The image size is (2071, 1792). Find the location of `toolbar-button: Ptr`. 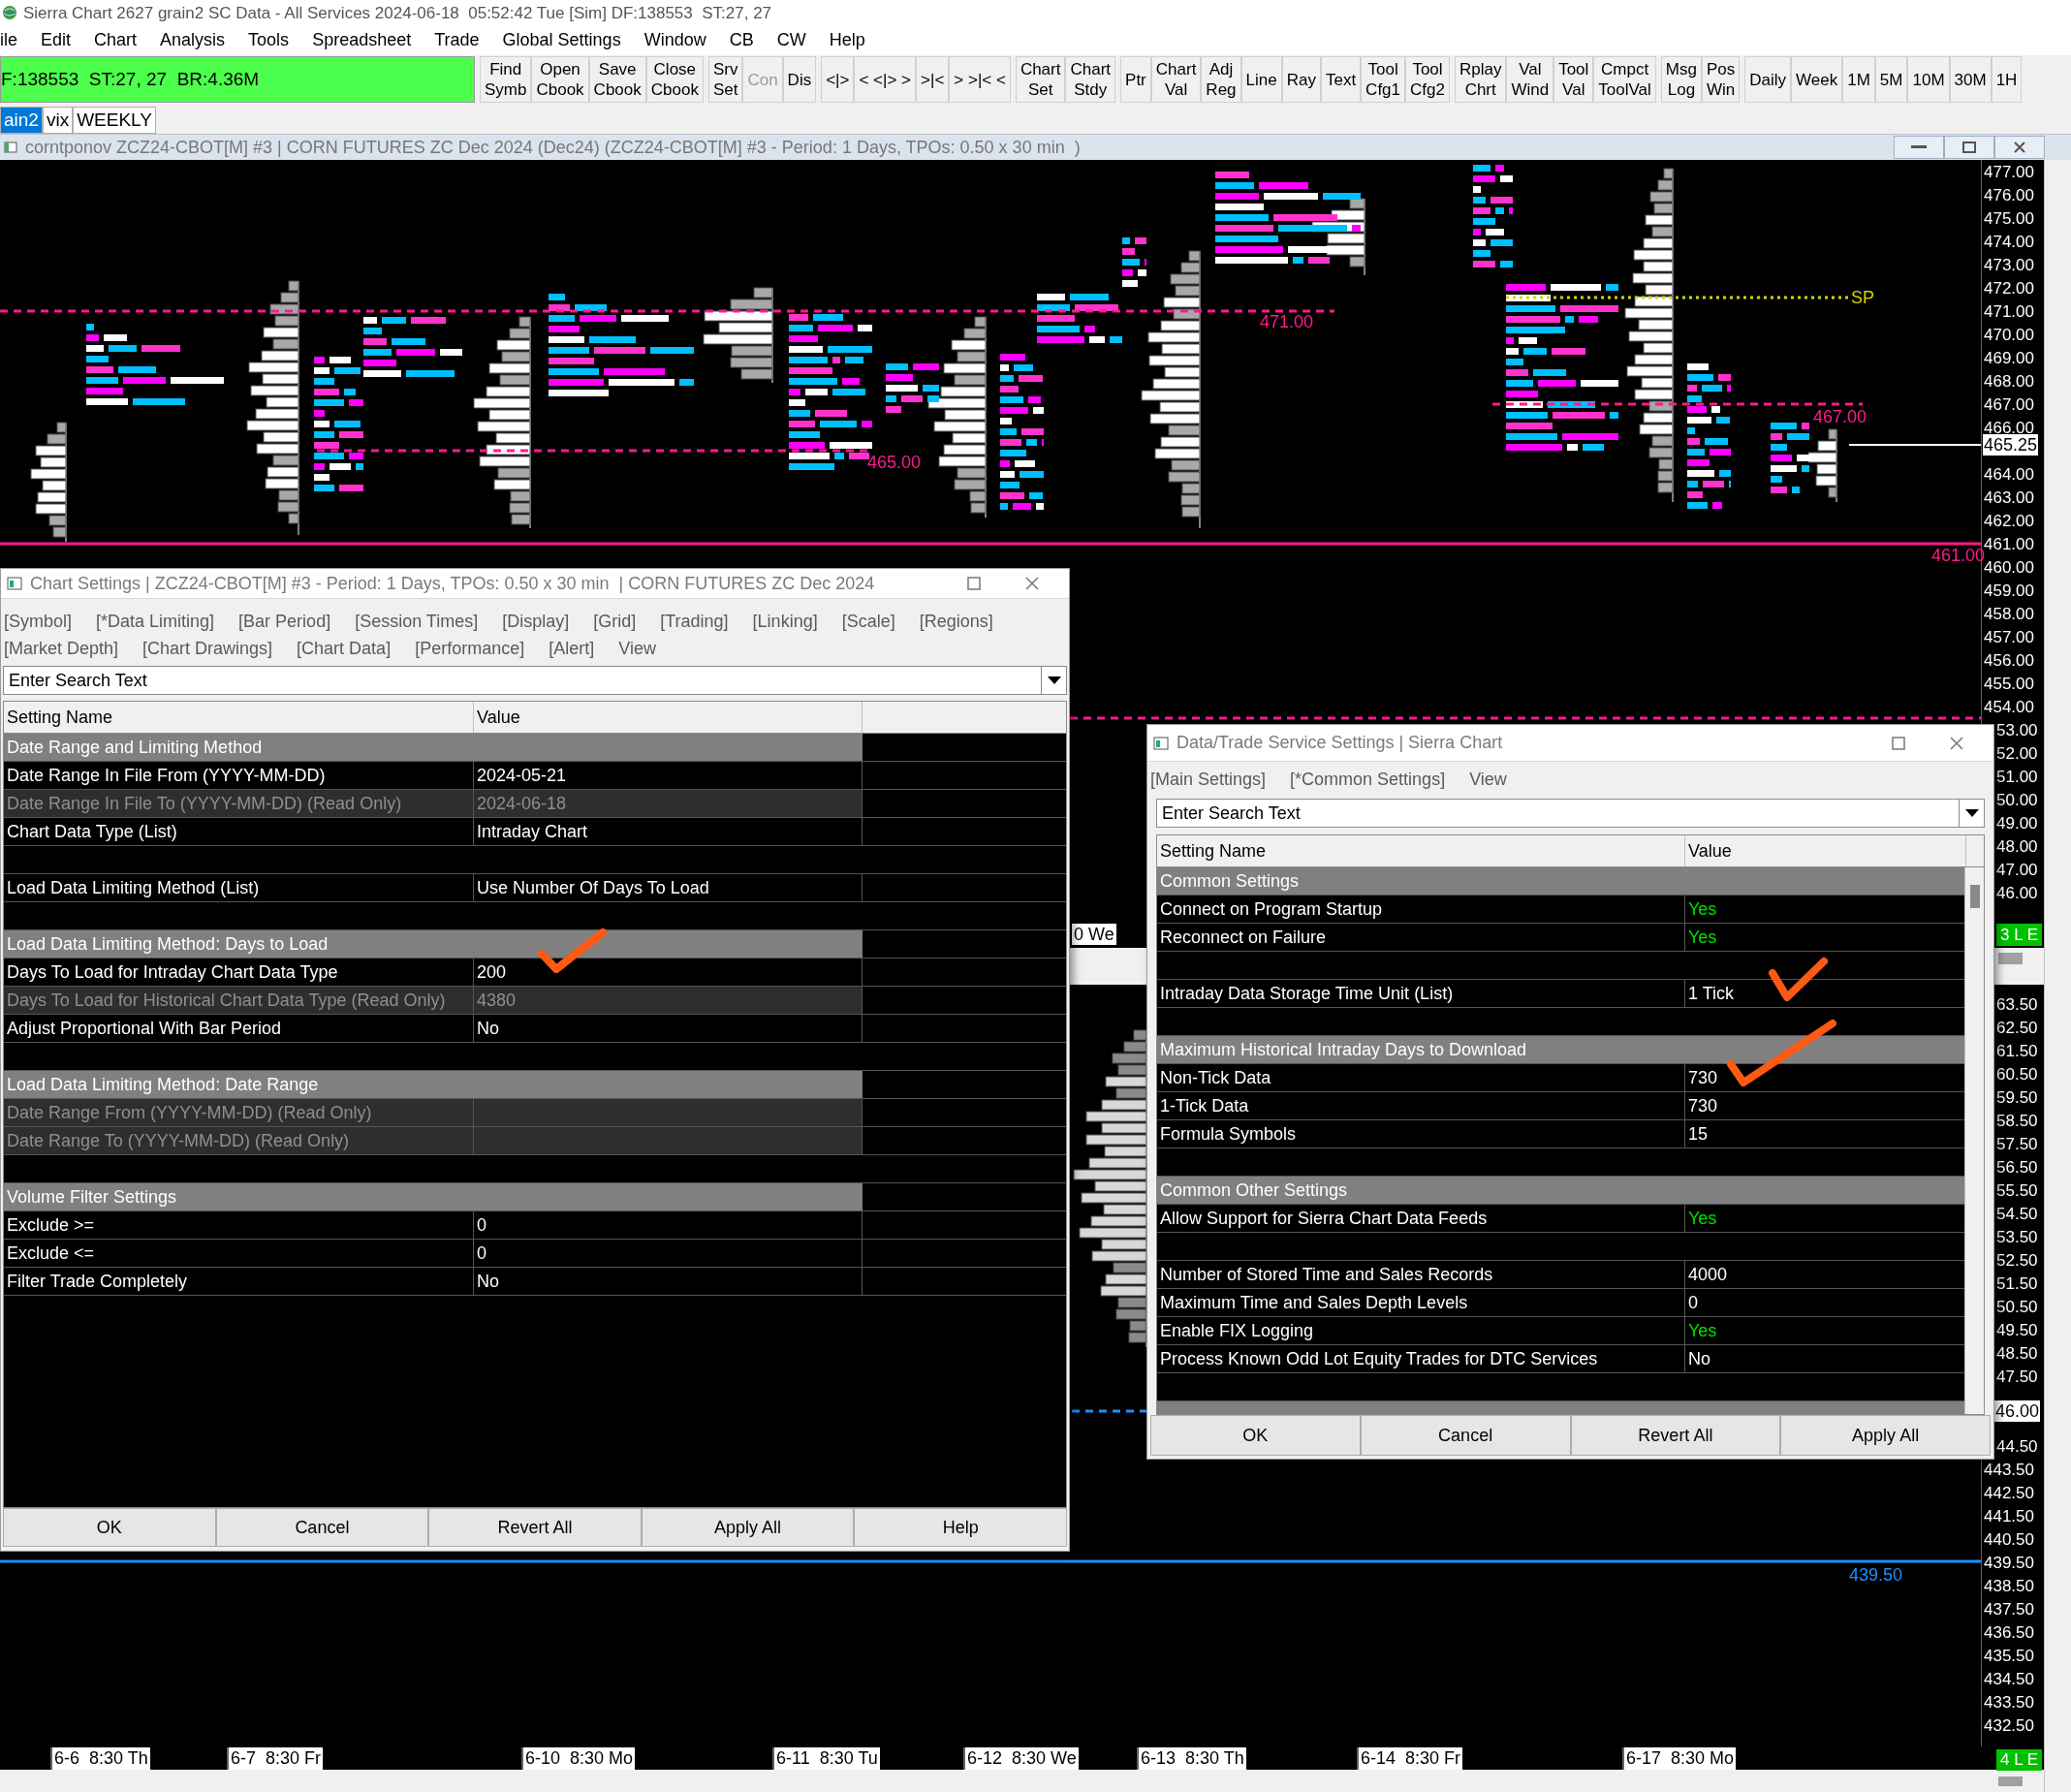

toolbar-button: Ptr is located at coordinates (1135, 79).